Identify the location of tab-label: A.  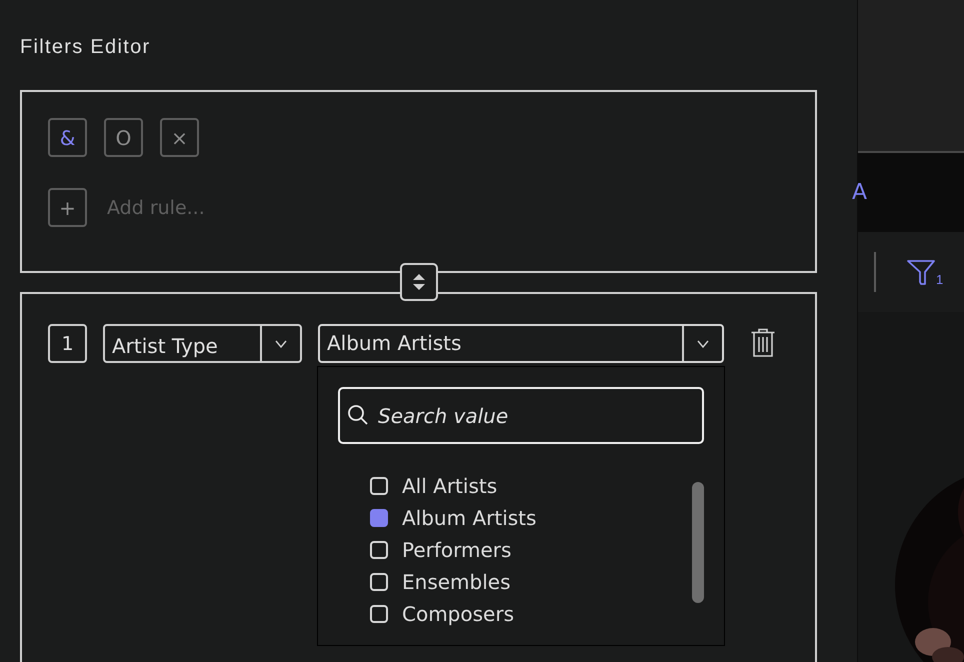
(860, 192).